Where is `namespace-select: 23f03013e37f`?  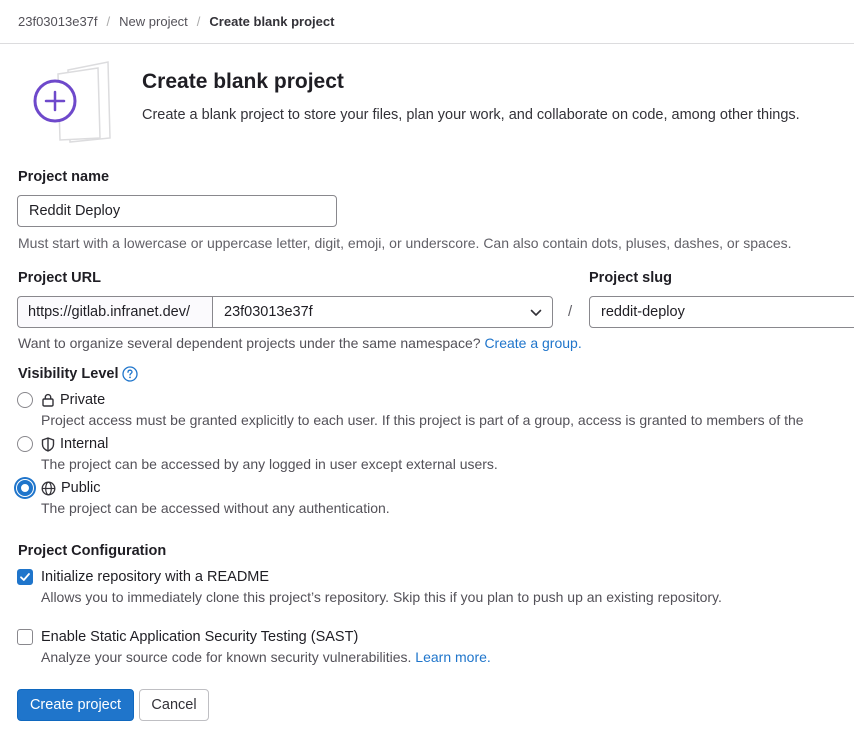
namespace-select: 23f03013e37f is located at coordinates (382, 312).